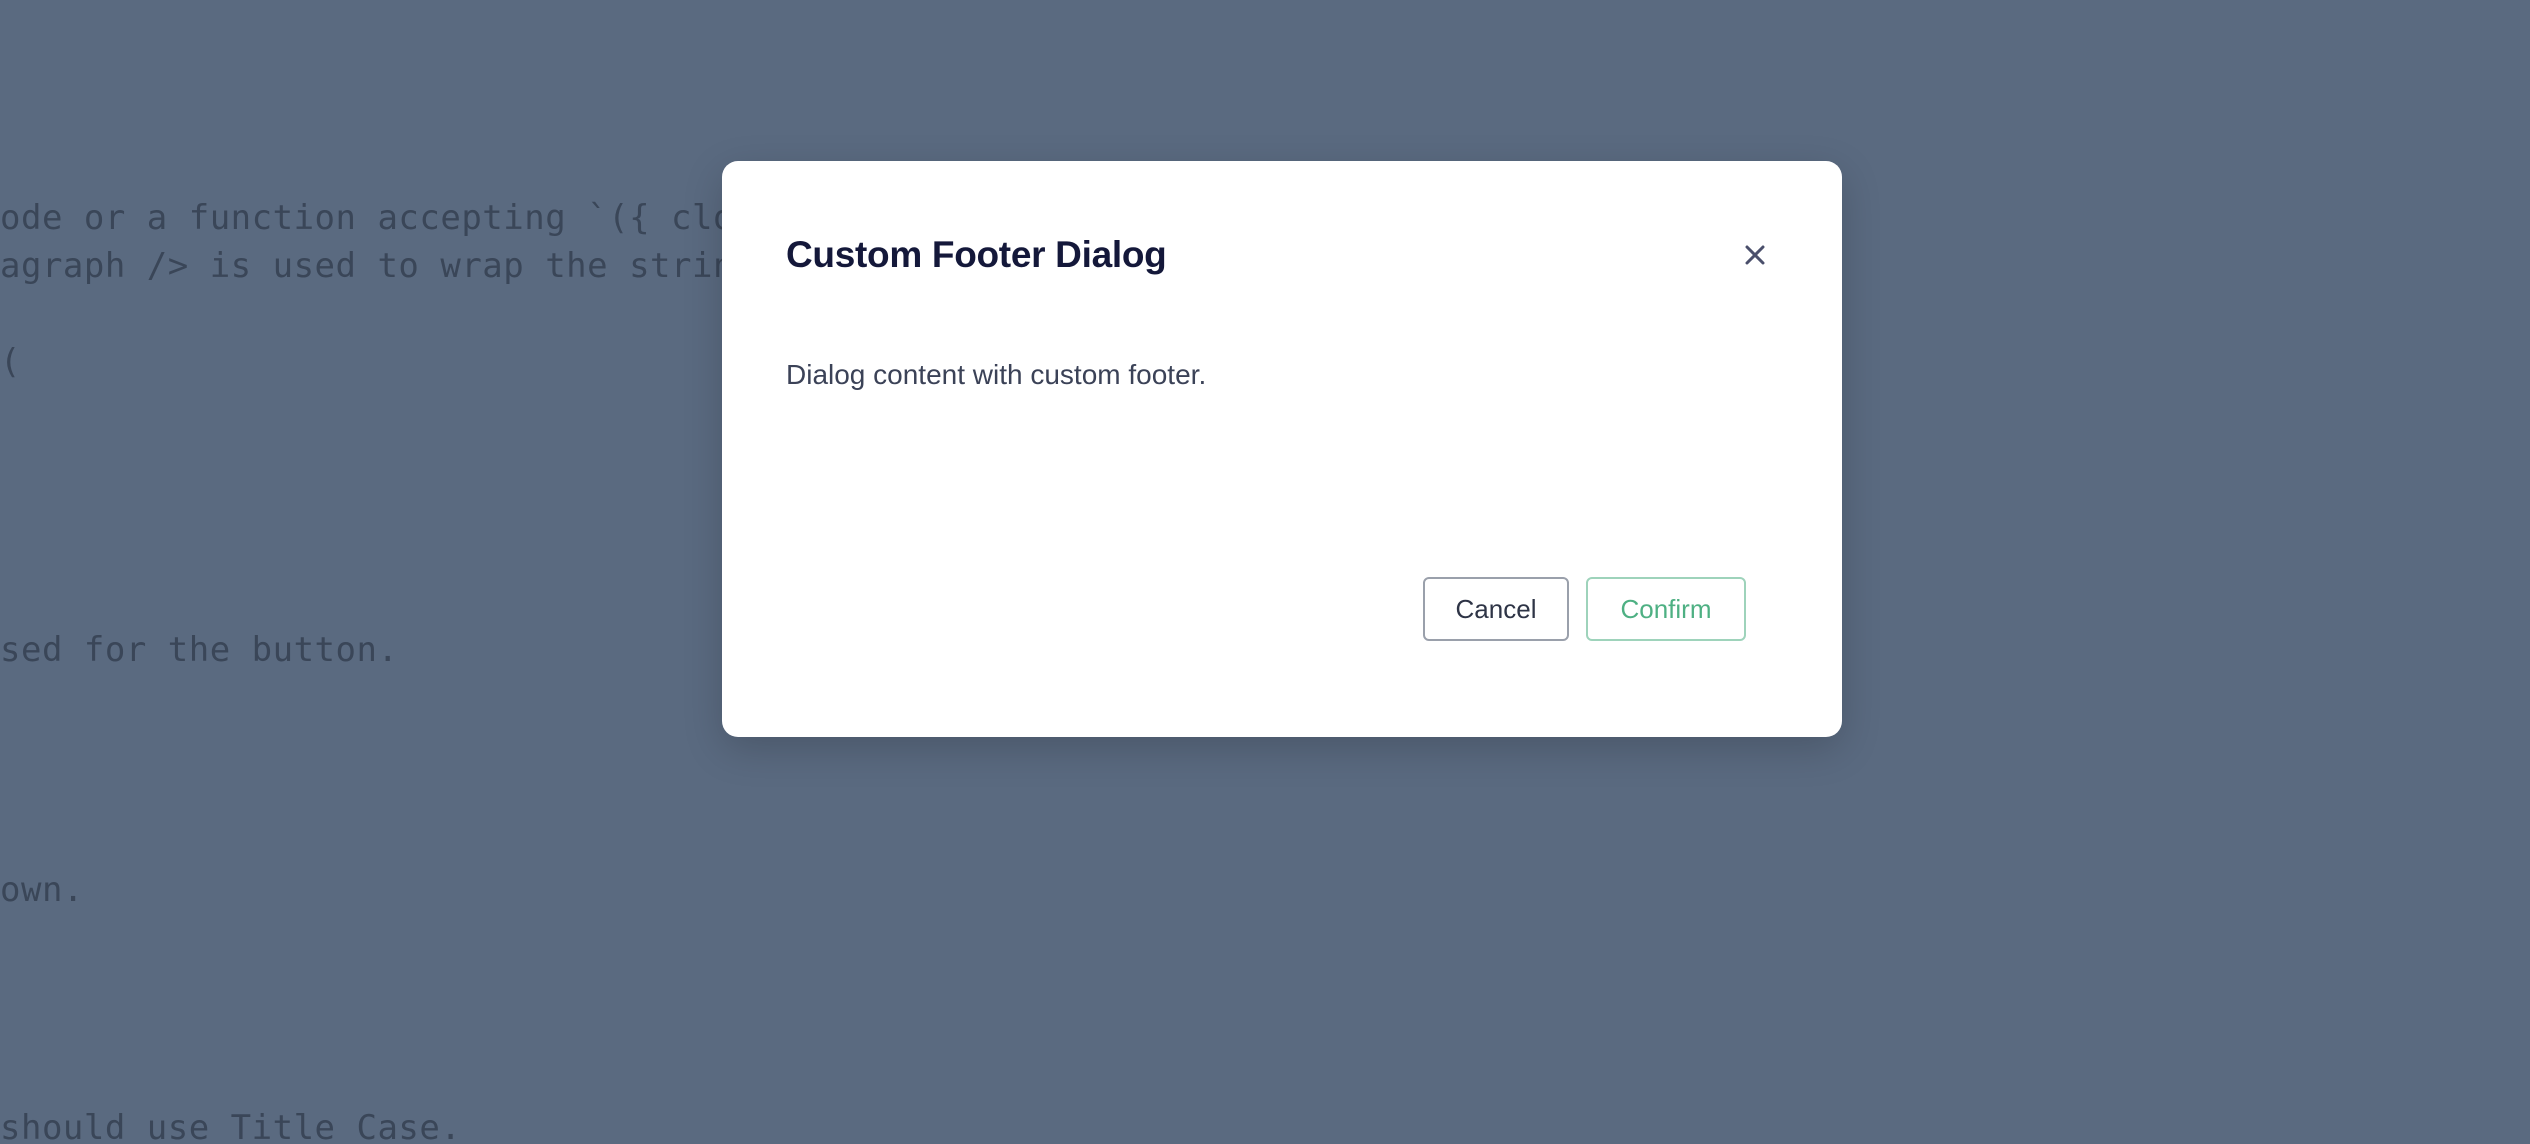  I want to click on dialog-title: Custom Footer Dialog, so click(976, 254).